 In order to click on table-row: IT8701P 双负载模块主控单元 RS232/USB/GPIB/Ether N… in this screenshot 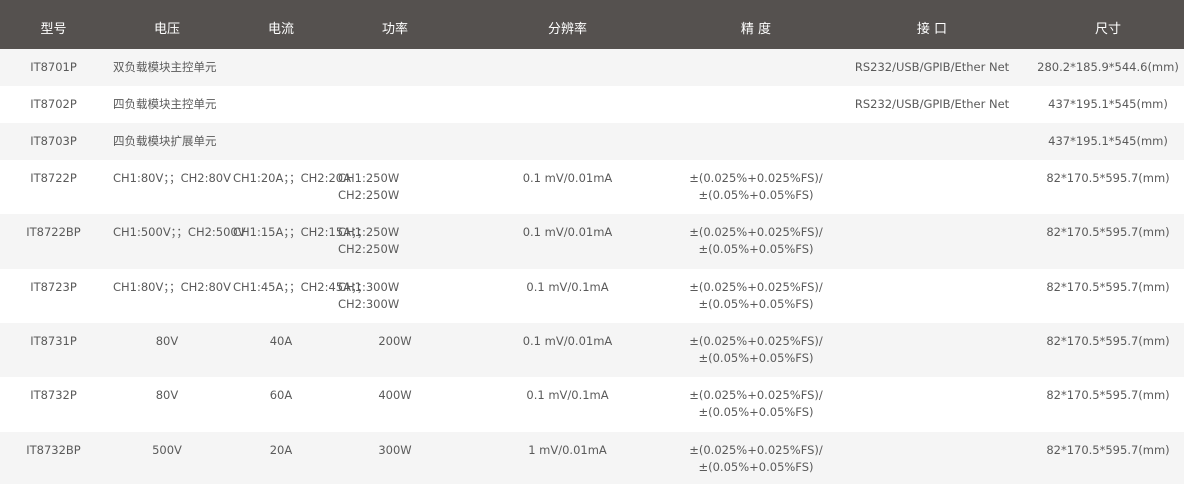, I will do `click(592, 67)`.